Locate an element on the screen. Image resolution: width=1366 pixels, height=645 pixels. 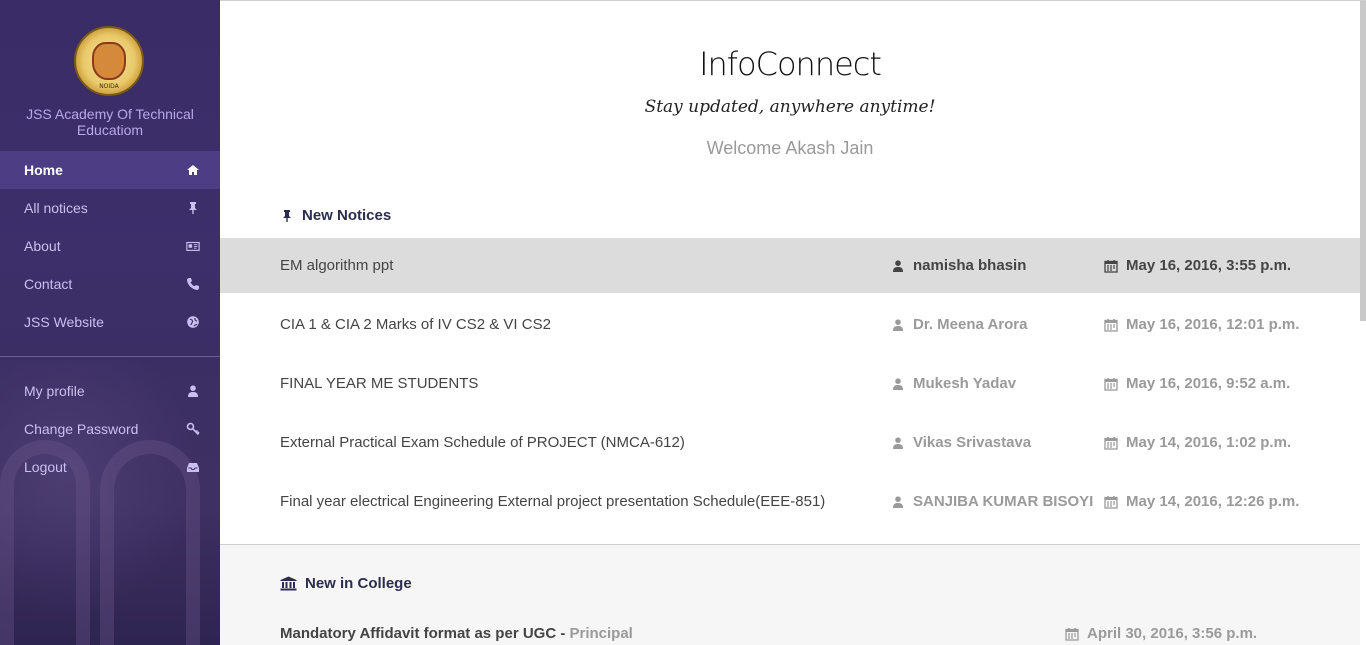
new-notices-heading: New Notices is located at coordinates (335, 215).